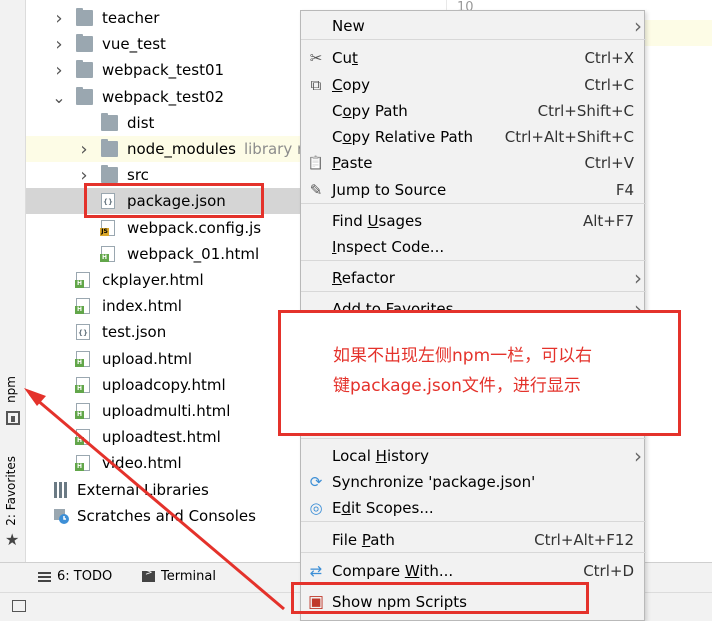 Image resolution: width=712 pixels, height=621 pixels. What do you see at coordinates (134, 332) in the screenshot?
I see `tree-item-label: test.json` at bounding box center [134, 332].